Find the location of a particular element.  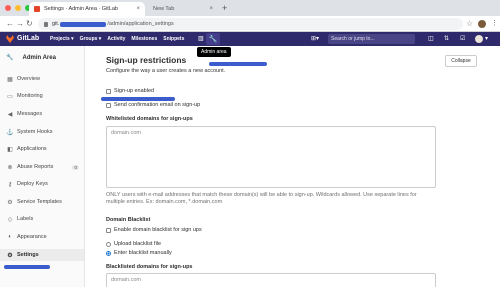

key-icon: ⚷ is located at coordinates (10, 184).